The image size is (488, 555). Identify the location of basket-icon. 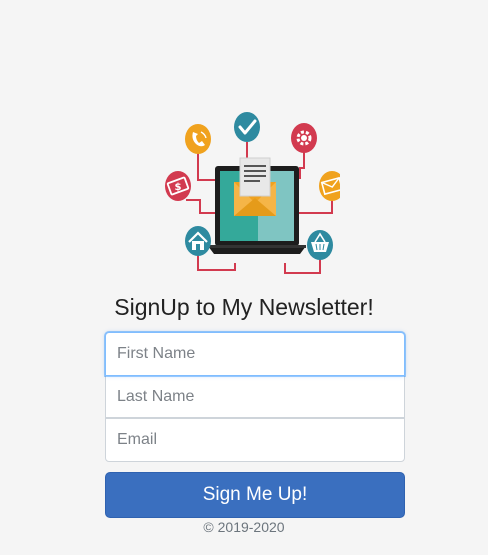
(320, 245).